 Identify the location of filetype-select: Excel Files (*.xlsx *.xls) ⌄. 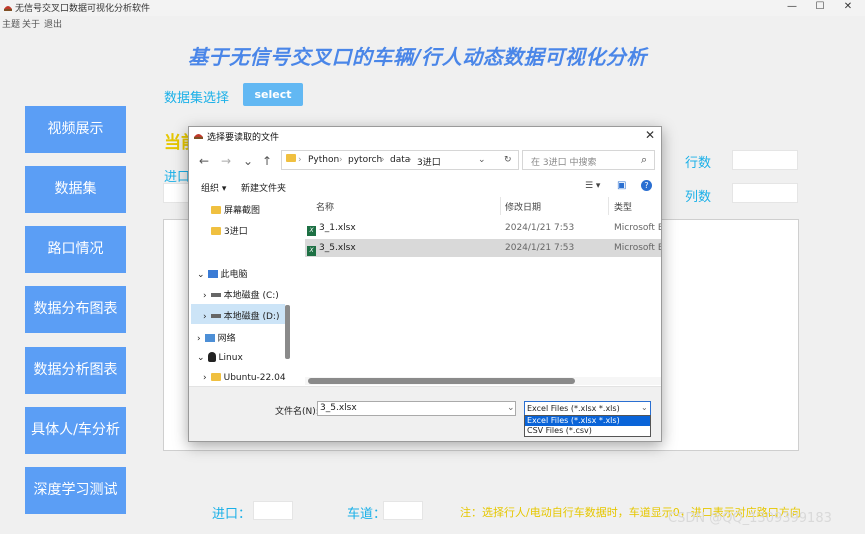
(587, 408).